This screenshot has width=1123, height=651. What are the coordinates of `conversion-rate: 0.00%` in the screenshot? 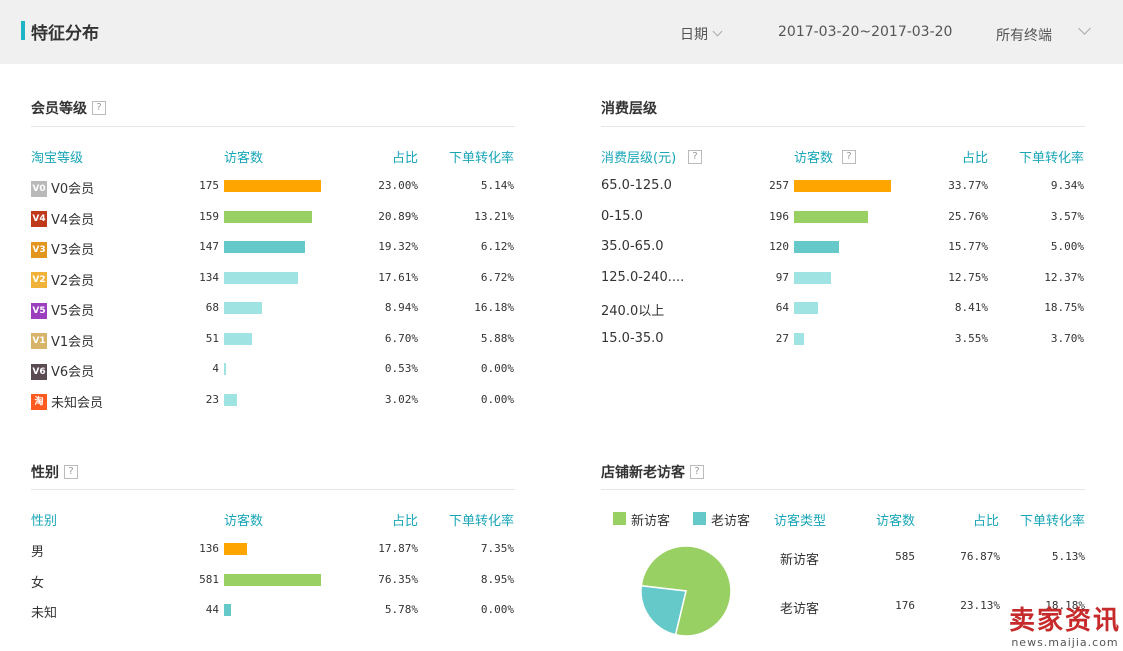 It's located at (497, 609).